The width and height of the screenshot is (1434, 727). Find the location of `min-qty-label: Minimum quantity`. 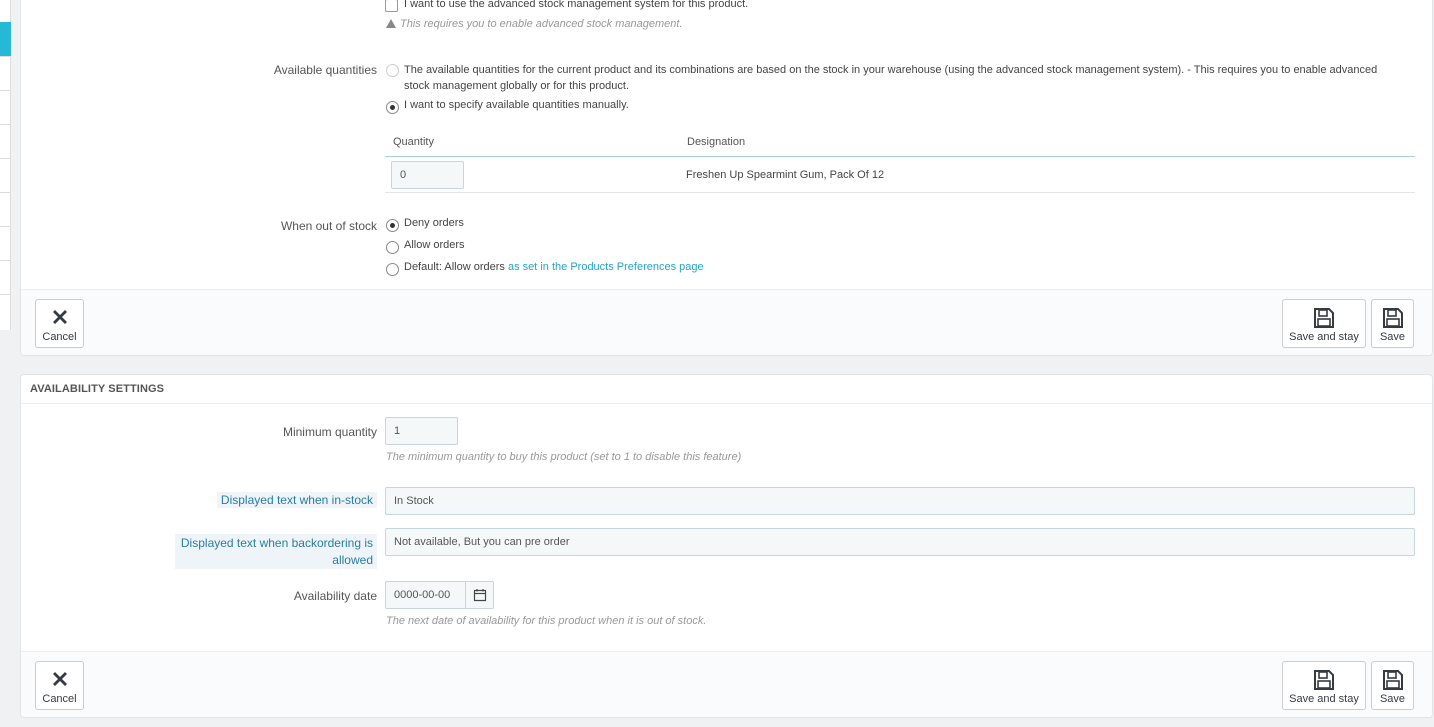

min-qty-label: Minimum quantity is located at coordinates (329, 432).